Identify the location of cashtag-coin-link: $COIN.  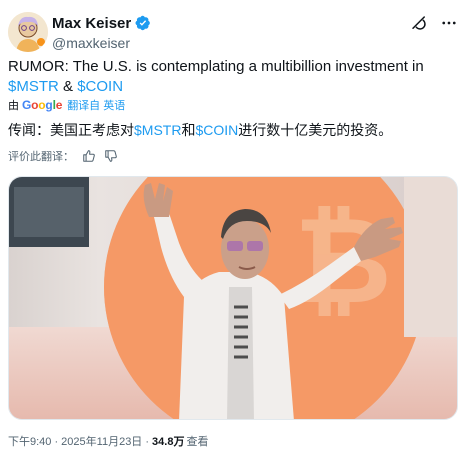
(100, 86).